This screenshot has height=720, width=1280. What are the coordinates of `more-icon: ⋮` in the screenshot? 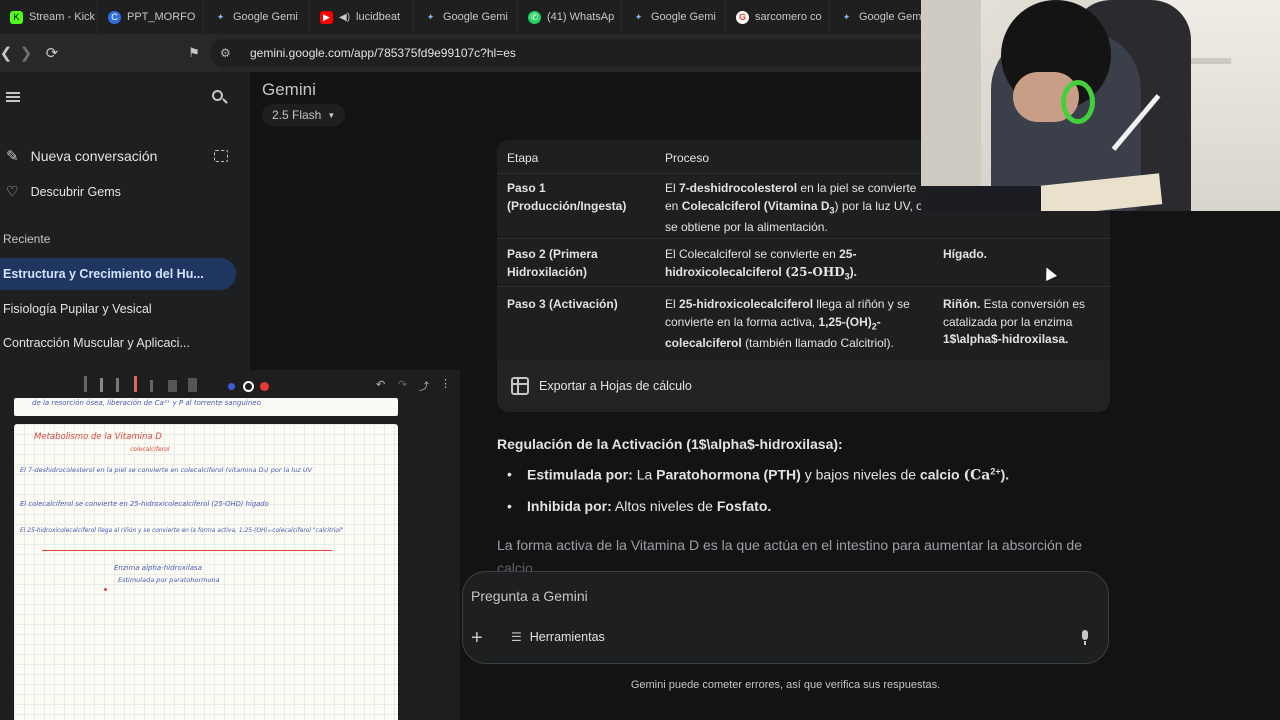 It's located at (445, 383).